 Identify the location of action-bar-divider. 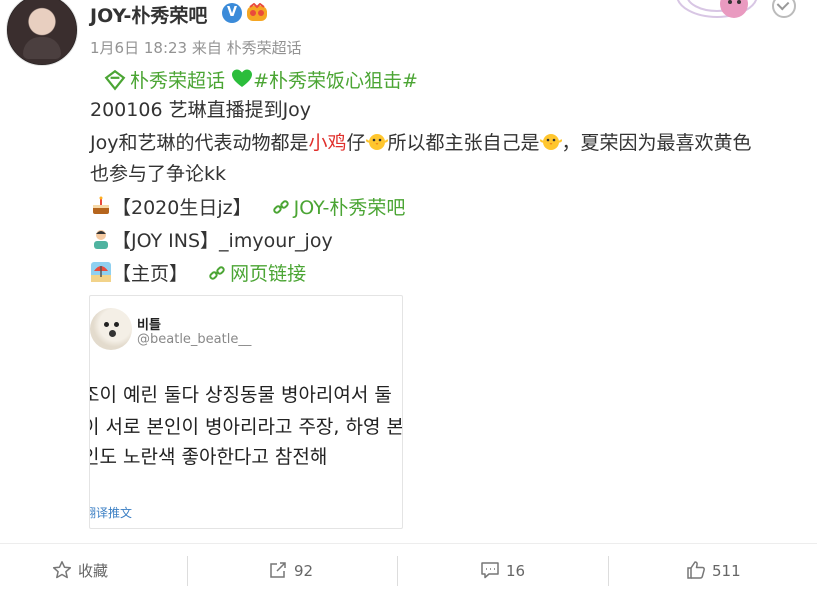
(408, 543).